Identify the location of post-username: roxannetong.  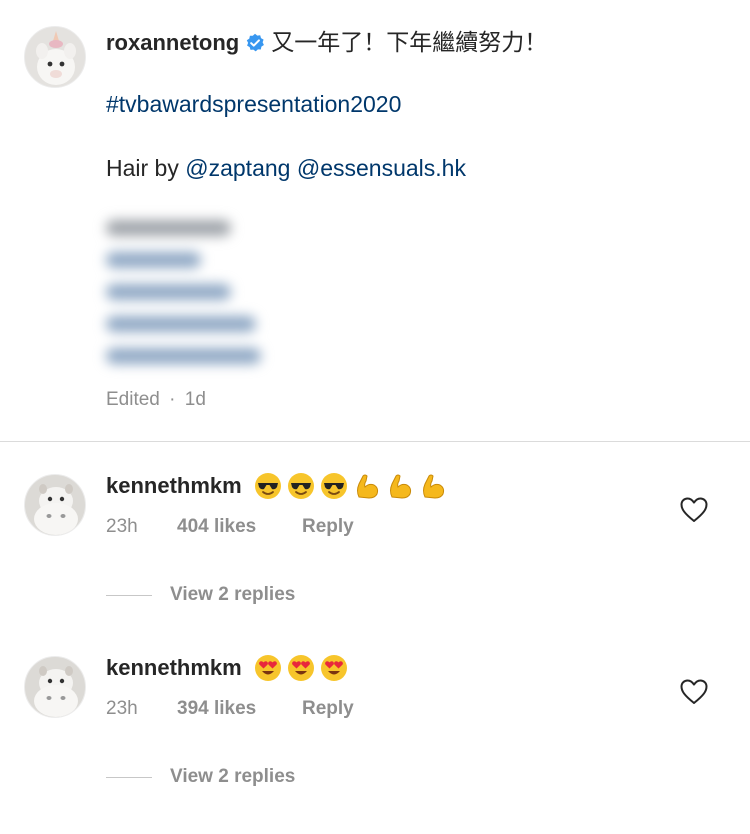
(172, 42).